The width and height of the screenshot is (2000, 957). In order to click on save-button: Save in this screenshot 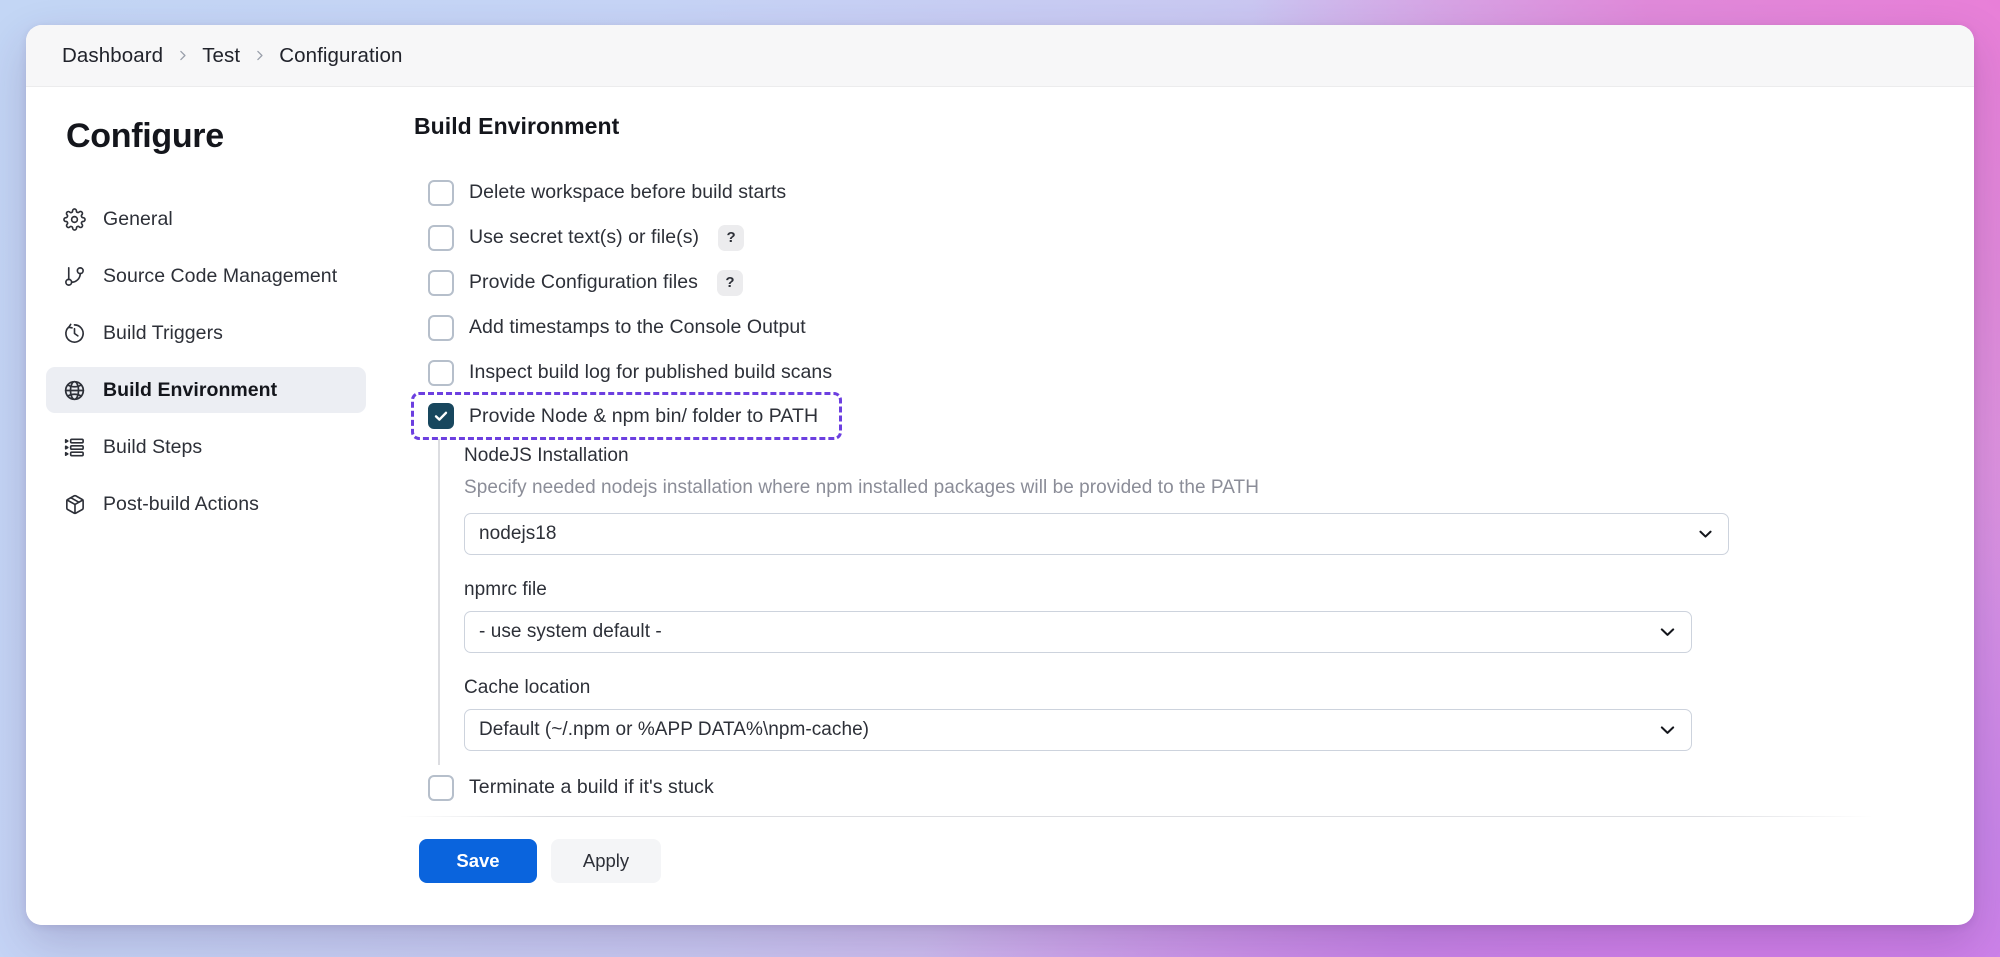, I will do `click(478, 861)`.